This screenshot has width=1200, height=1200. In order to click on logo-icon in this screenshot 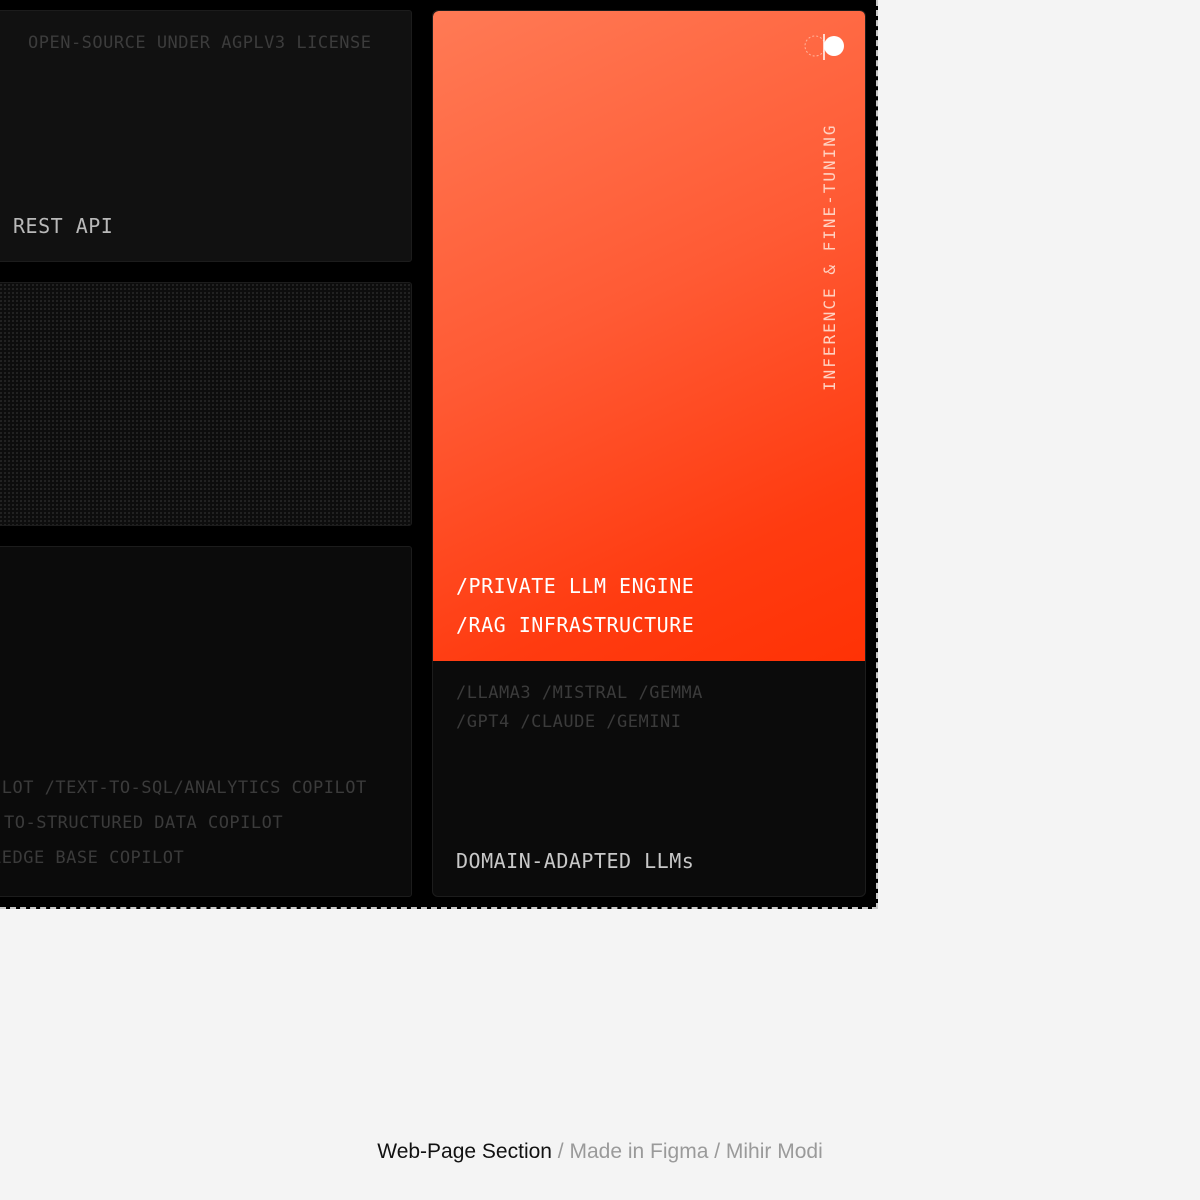, I will do `click(824, 47)`.